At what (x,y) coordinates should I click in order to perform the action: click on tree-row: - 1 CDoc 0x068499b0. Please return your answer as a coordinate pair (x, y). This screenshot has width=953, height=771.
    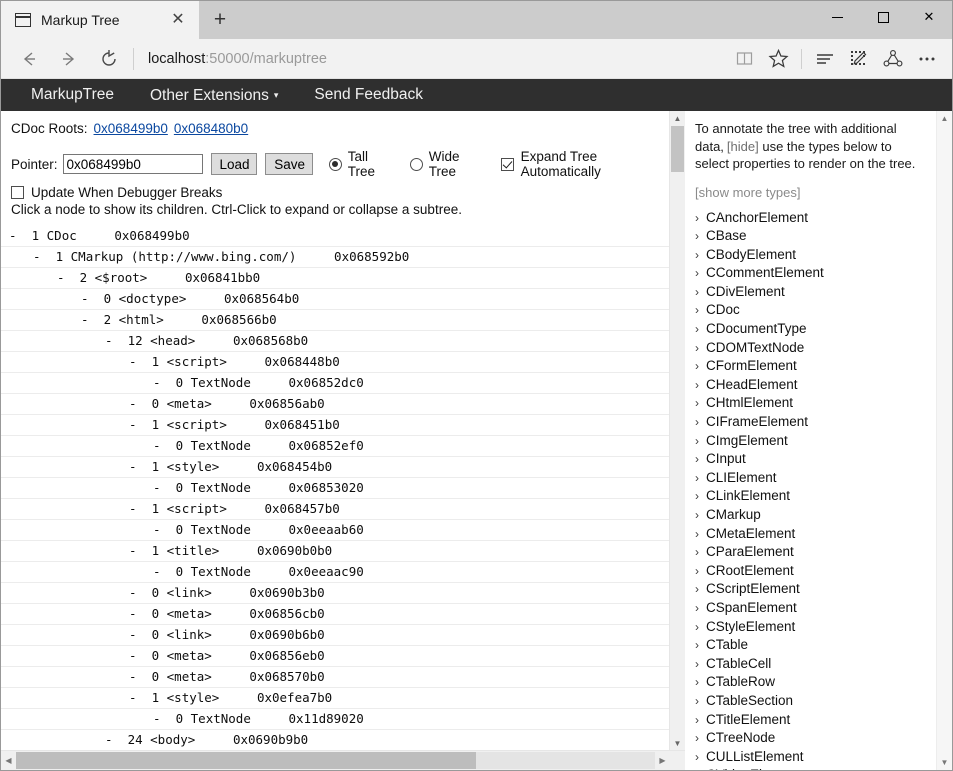
    Looking at the image, I should click on (343, 236).